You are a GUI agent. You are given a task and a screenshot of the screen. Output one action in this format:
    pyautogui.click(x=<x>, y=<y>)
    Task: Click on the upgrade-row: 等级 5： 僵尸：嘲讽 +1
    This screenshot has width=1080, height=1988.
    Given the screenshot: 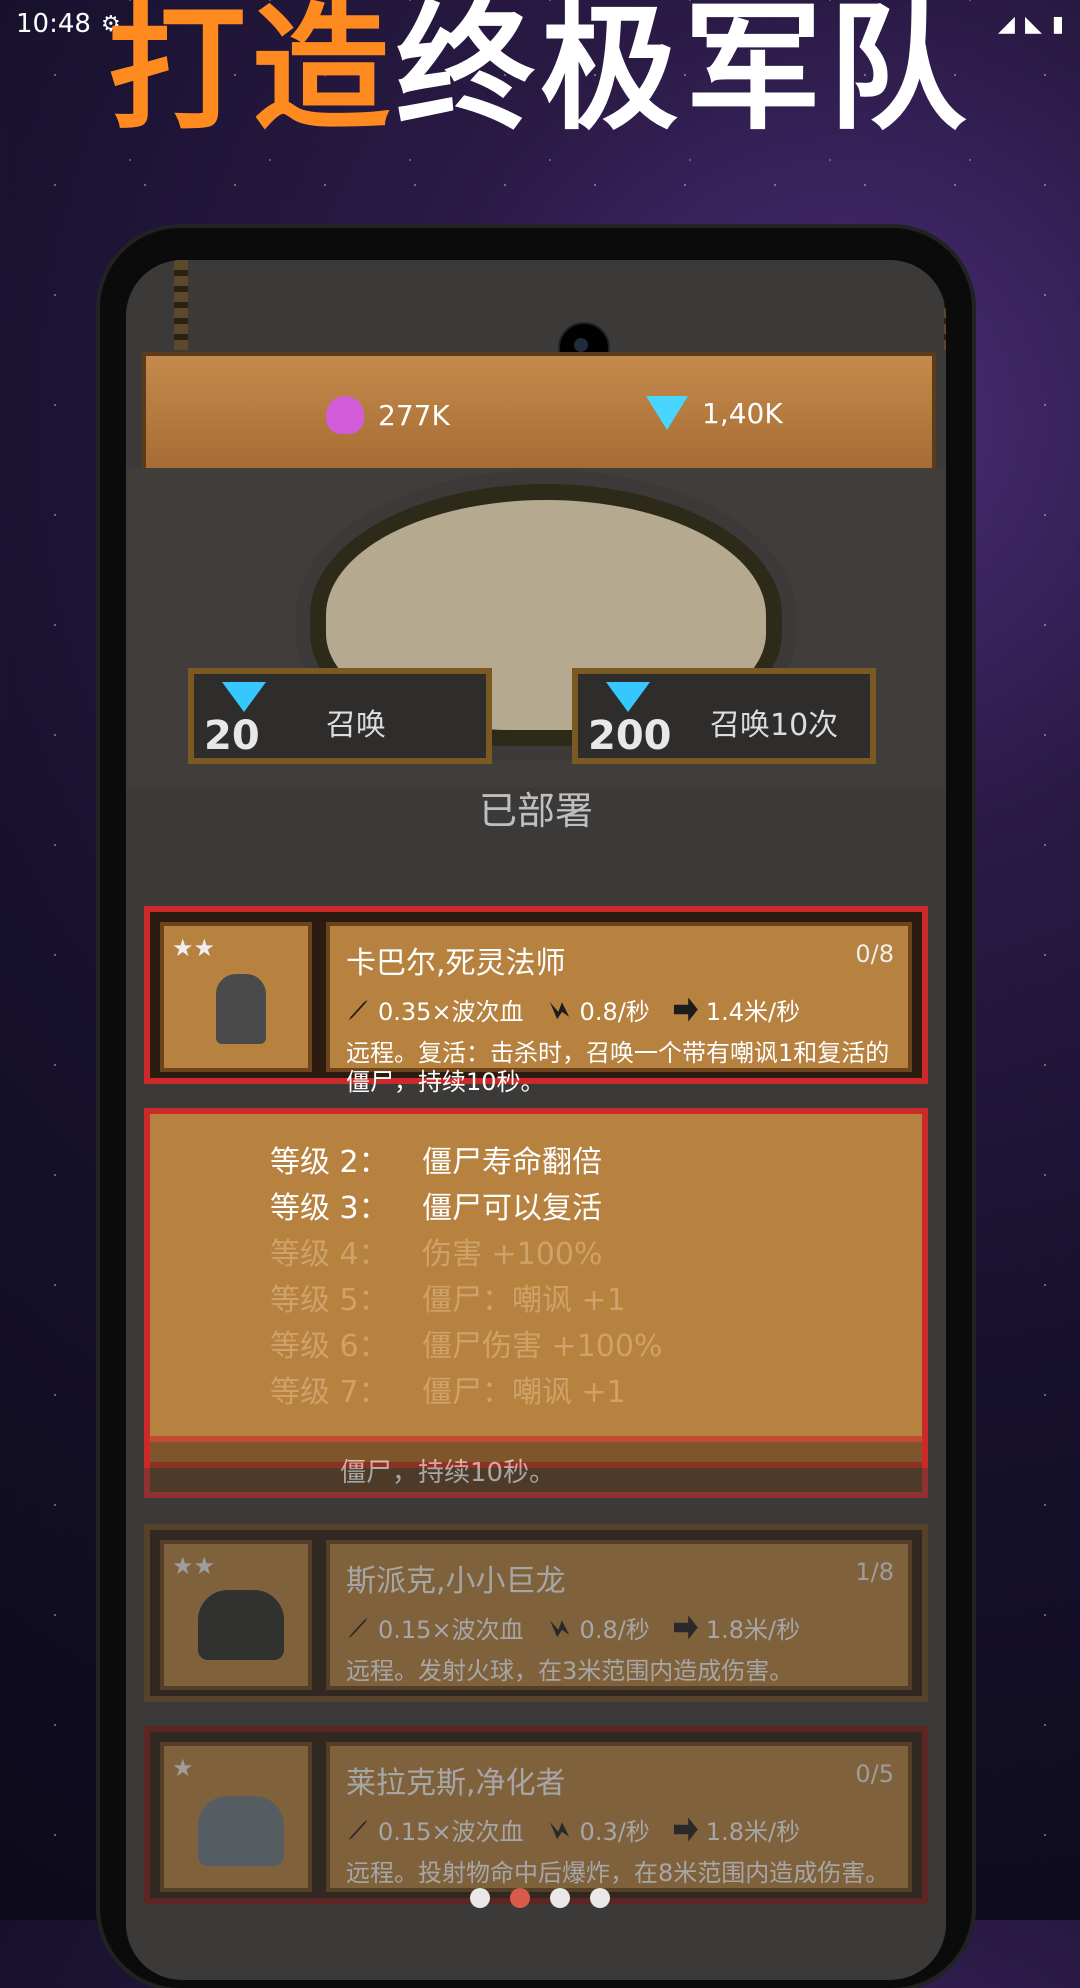 What is the action you would take?
    pyautogui.click(x=586, y=1301)
    